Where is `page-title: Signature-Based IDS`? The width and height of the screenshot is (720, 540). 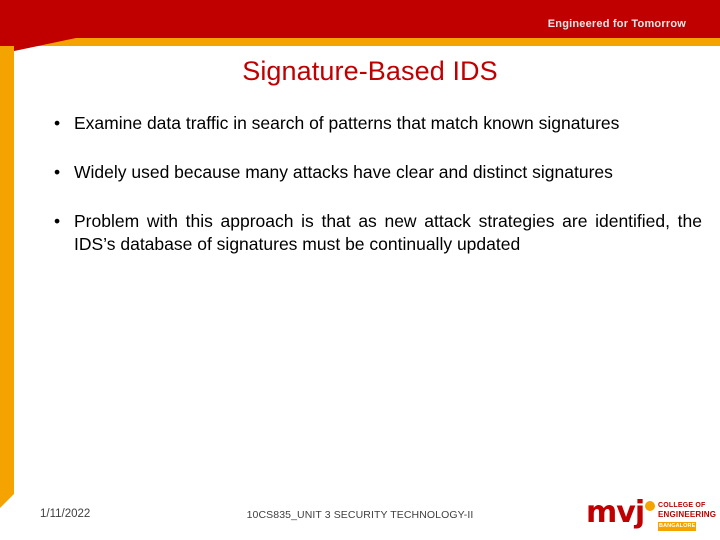 page-title: Signature-Based IDS is located at coordinates (370, 71).